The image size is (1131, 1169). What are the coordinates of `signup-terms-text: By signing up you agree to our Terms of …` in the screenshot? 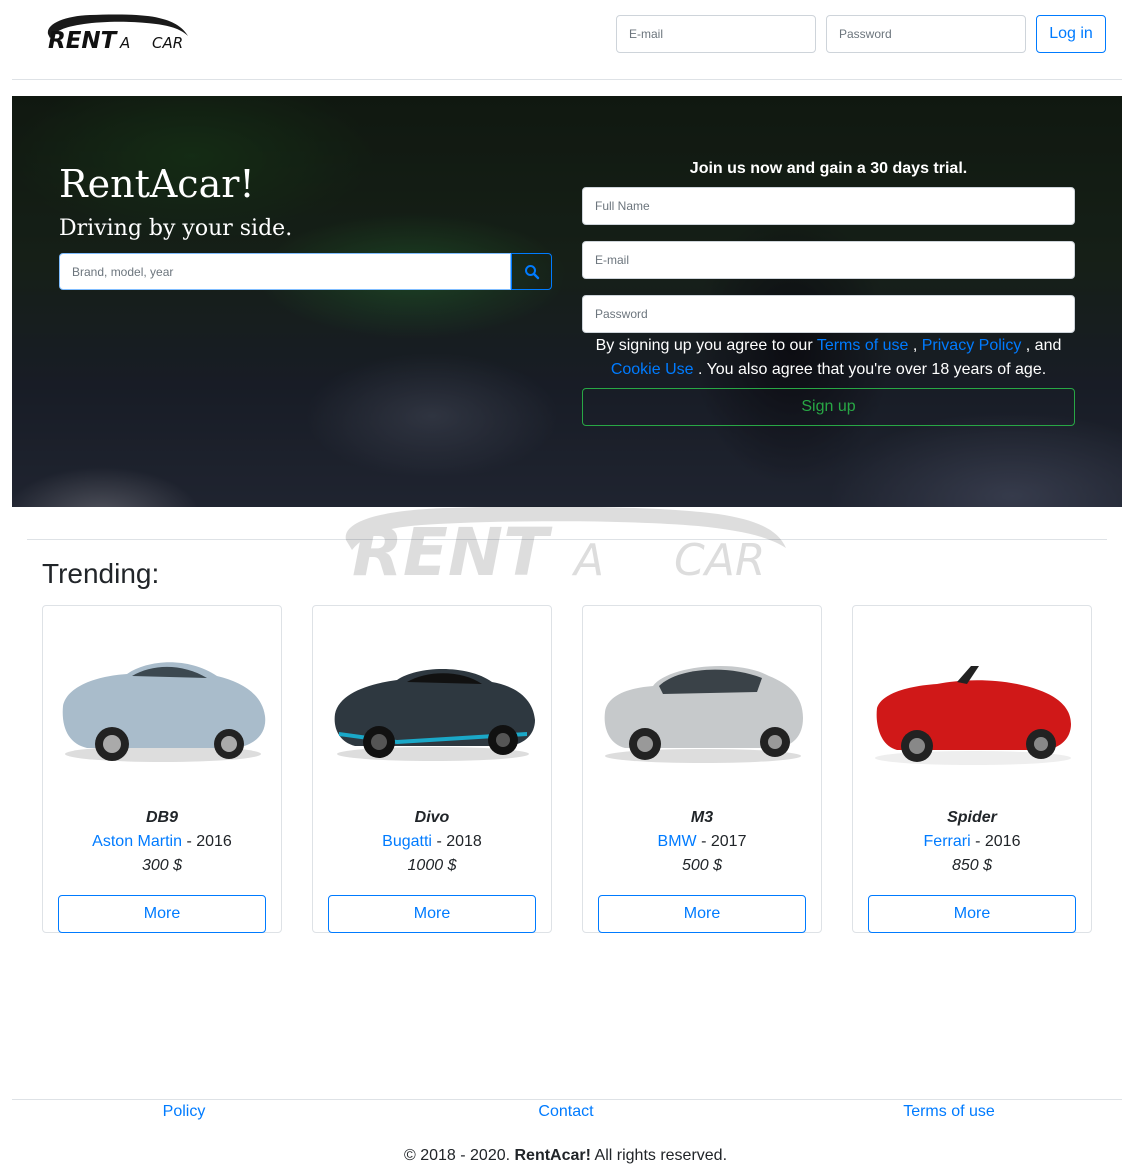 It's located at (828, 358).